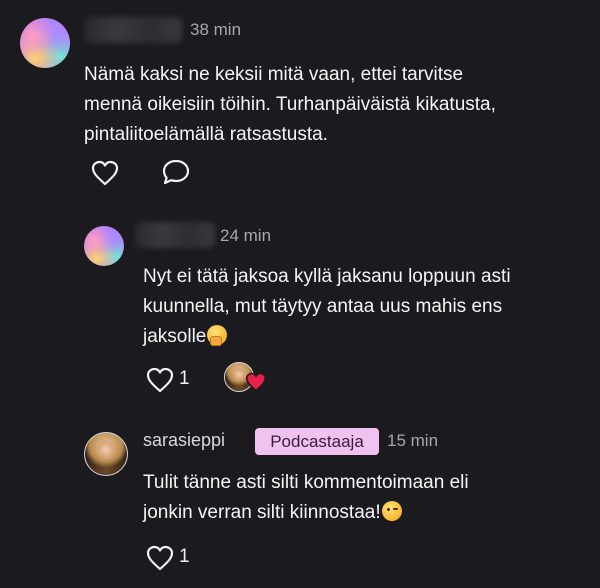  What do you see at coordinates (176, 172) in the screenshot?
I see `speech-bubble-icon` at bounding box center [176, 172].